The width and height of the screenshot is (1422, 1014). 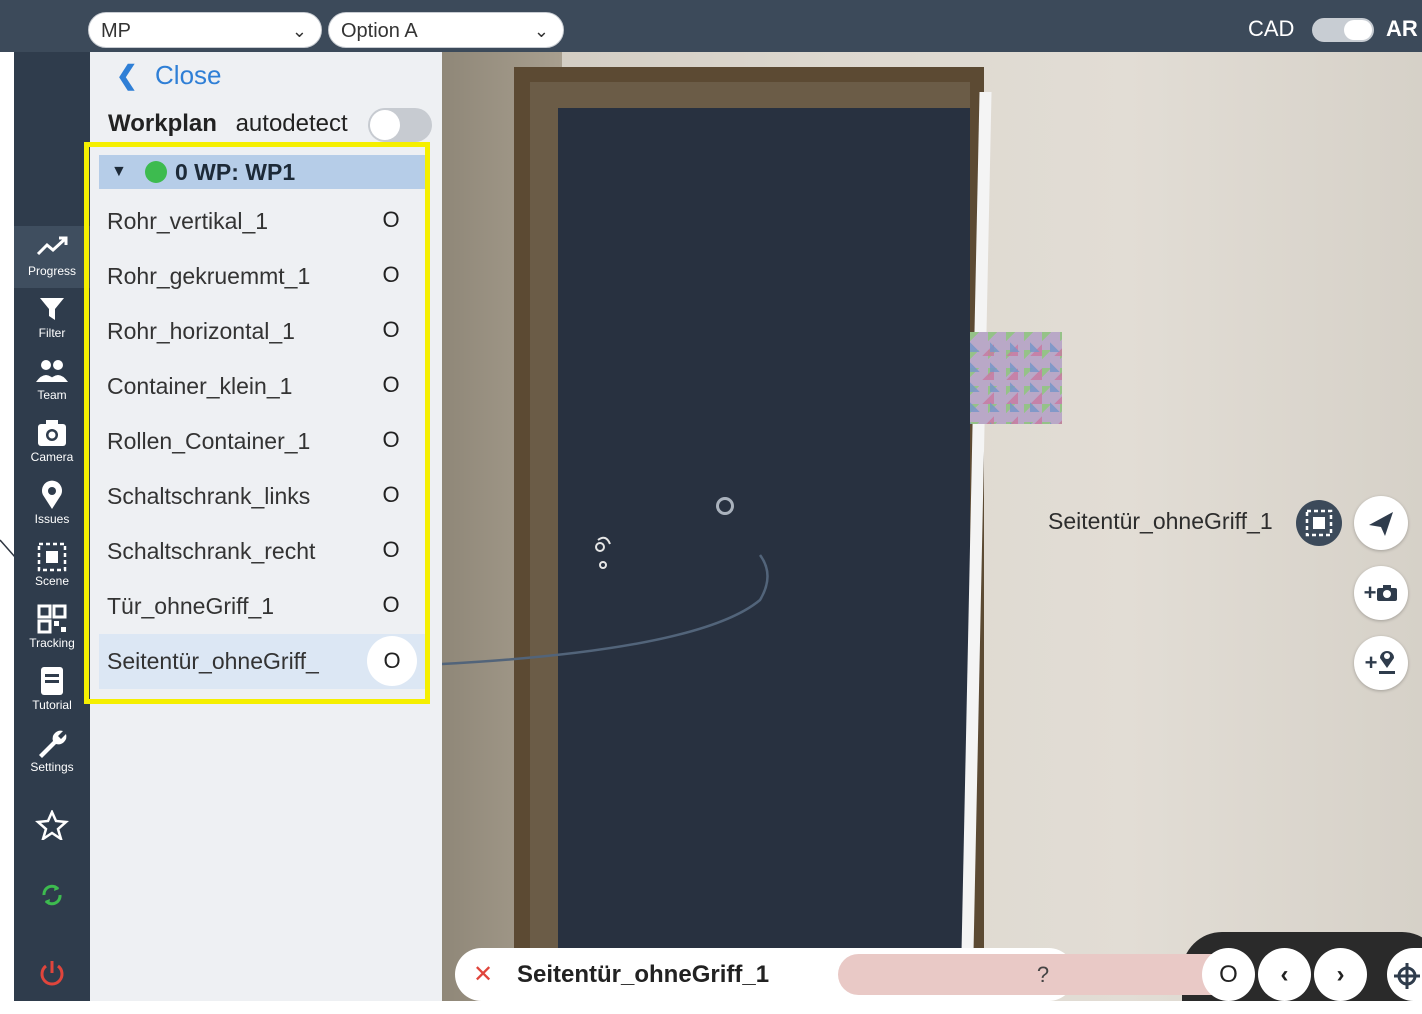 I want to click on list-item: Rohr_vertikal_1 O, so click(x=262, y=221).